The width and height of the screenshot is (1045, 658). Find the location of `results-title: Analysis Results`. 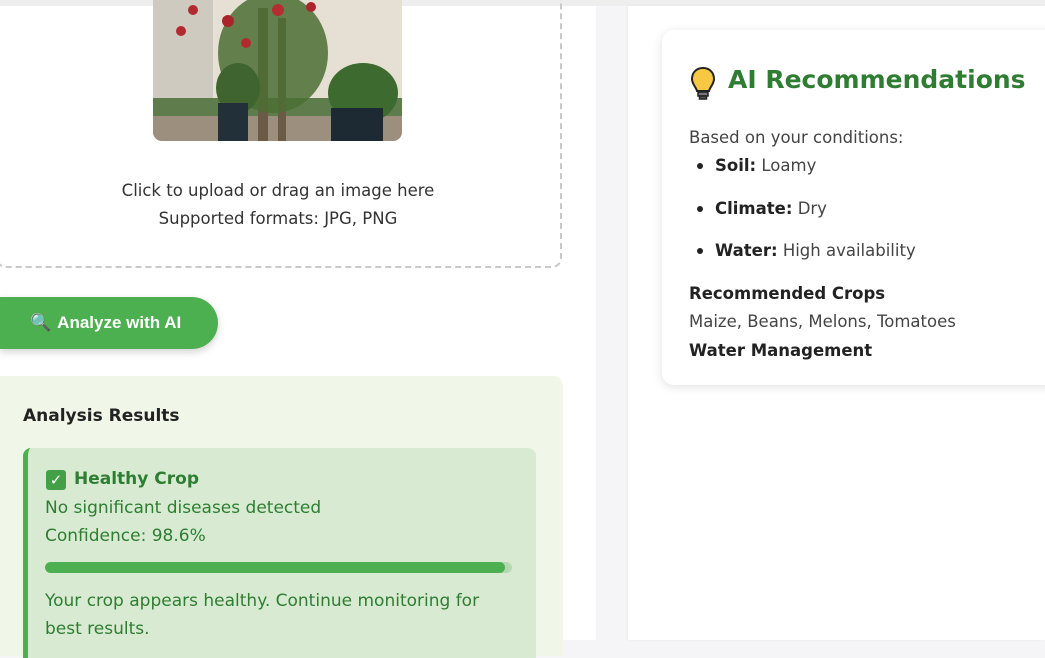

results-title: Analysis Results is located at coordinates (101, 416).